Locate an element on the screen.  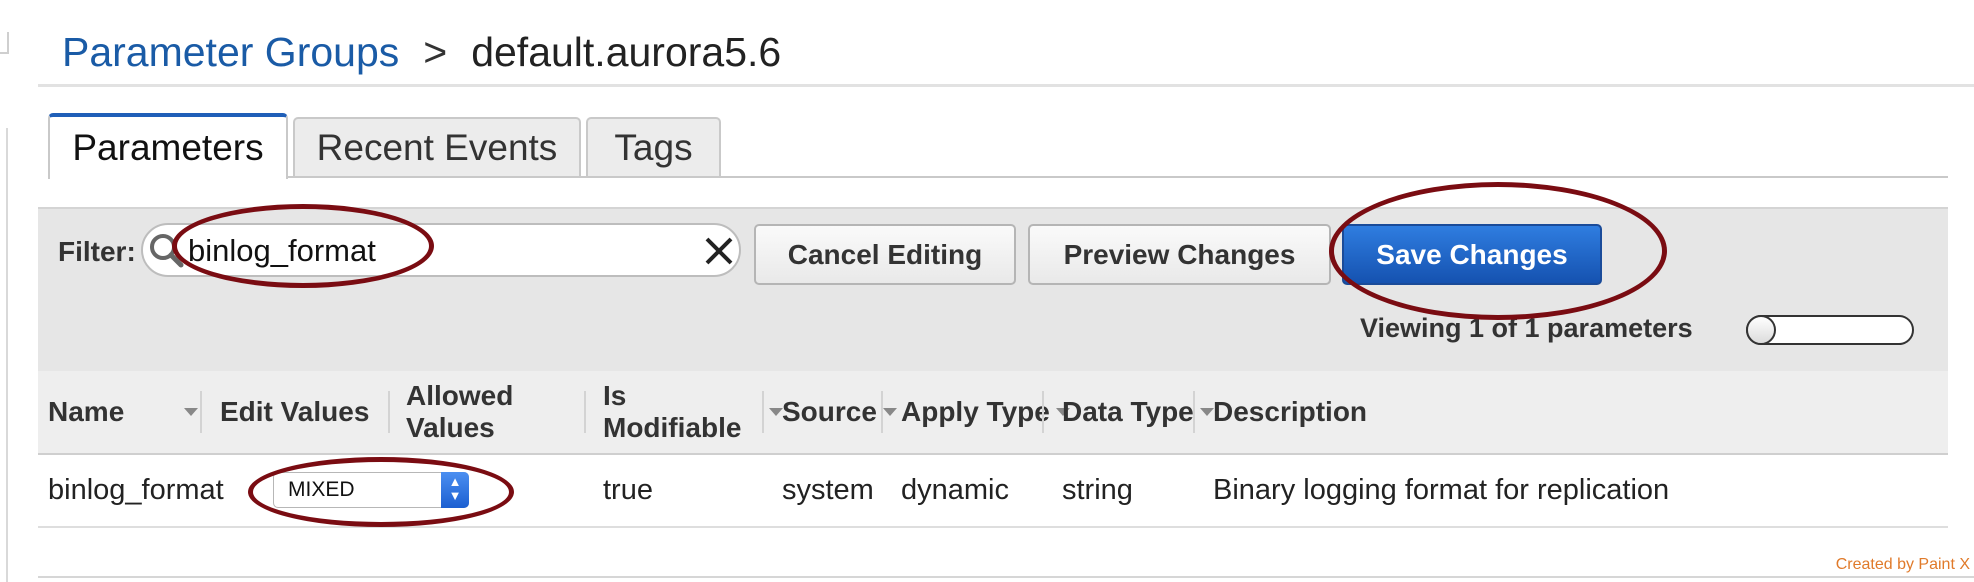
search-icon is located at coordinates (167, 251).